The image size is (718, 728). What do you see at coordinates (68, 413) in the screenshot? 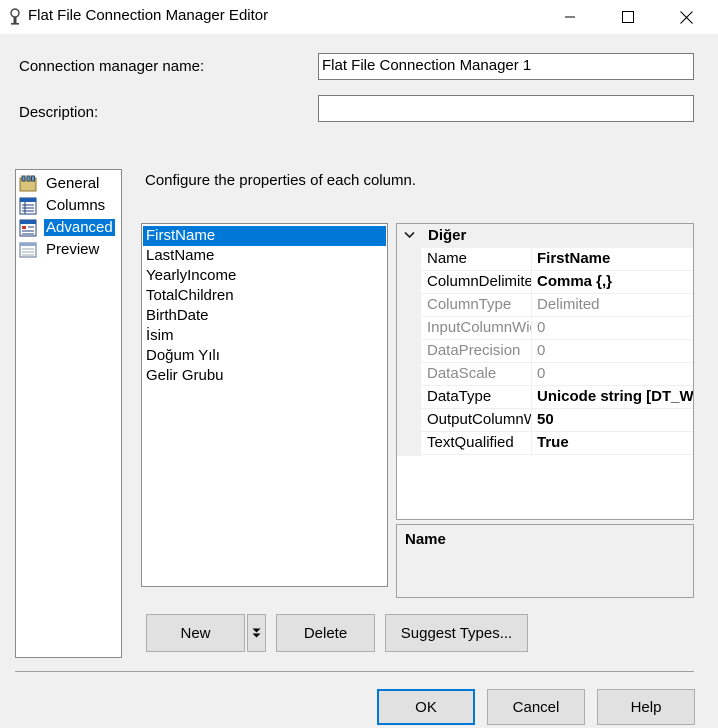
I see `page-navigation: General Columns Advanced Preview` at bounding box center [68, 413].